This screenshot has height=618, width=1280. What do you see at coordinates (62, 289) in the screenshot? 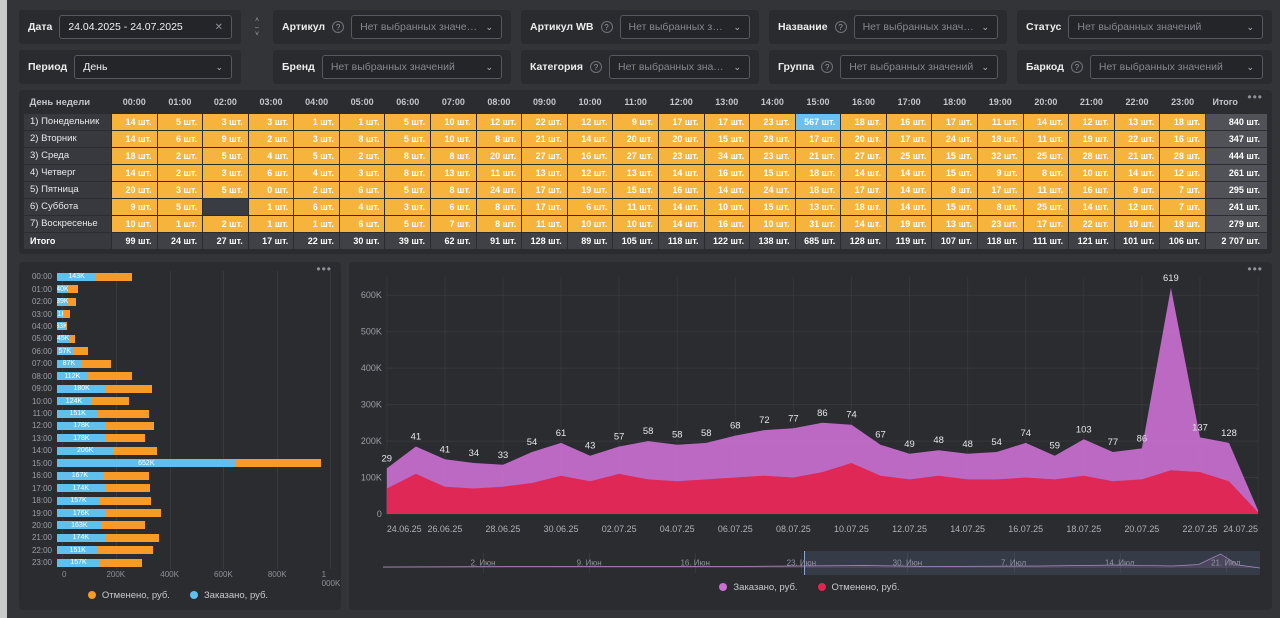
I see `ordered-bar: 40K` at bounding box center [62, 289].